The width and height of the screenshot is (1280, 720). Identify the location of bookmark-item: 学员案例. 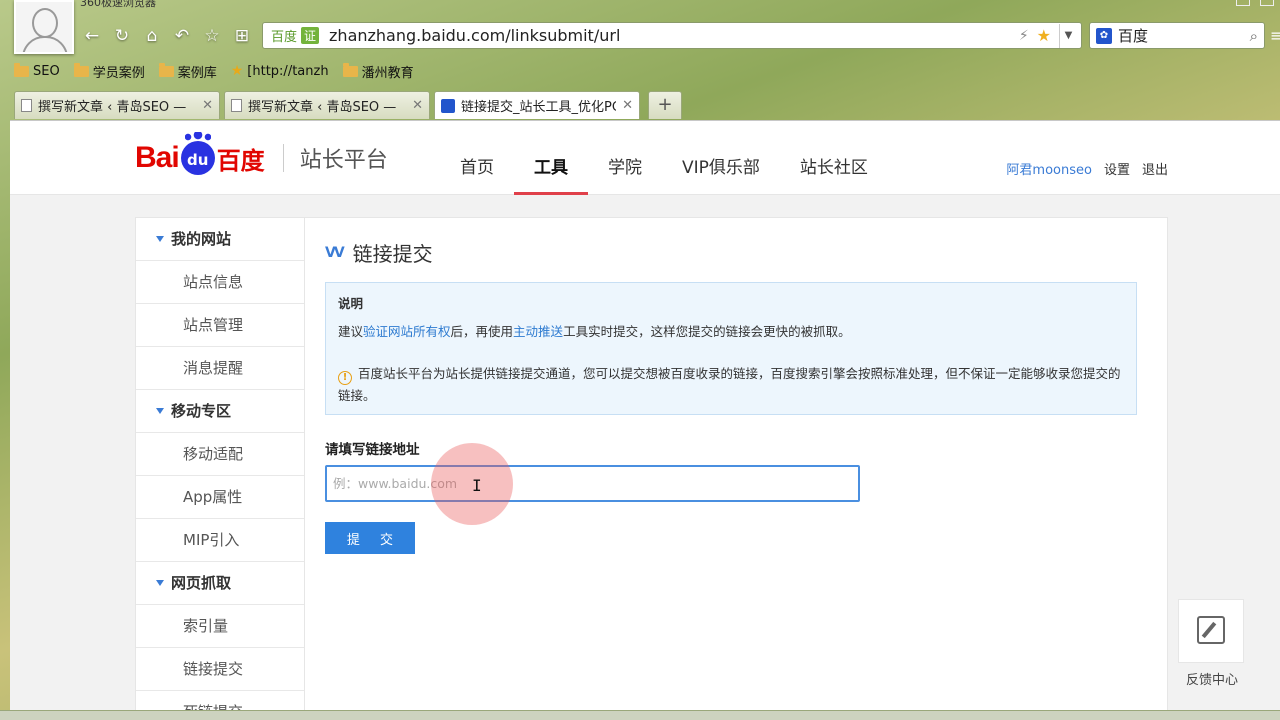
(109, 71).